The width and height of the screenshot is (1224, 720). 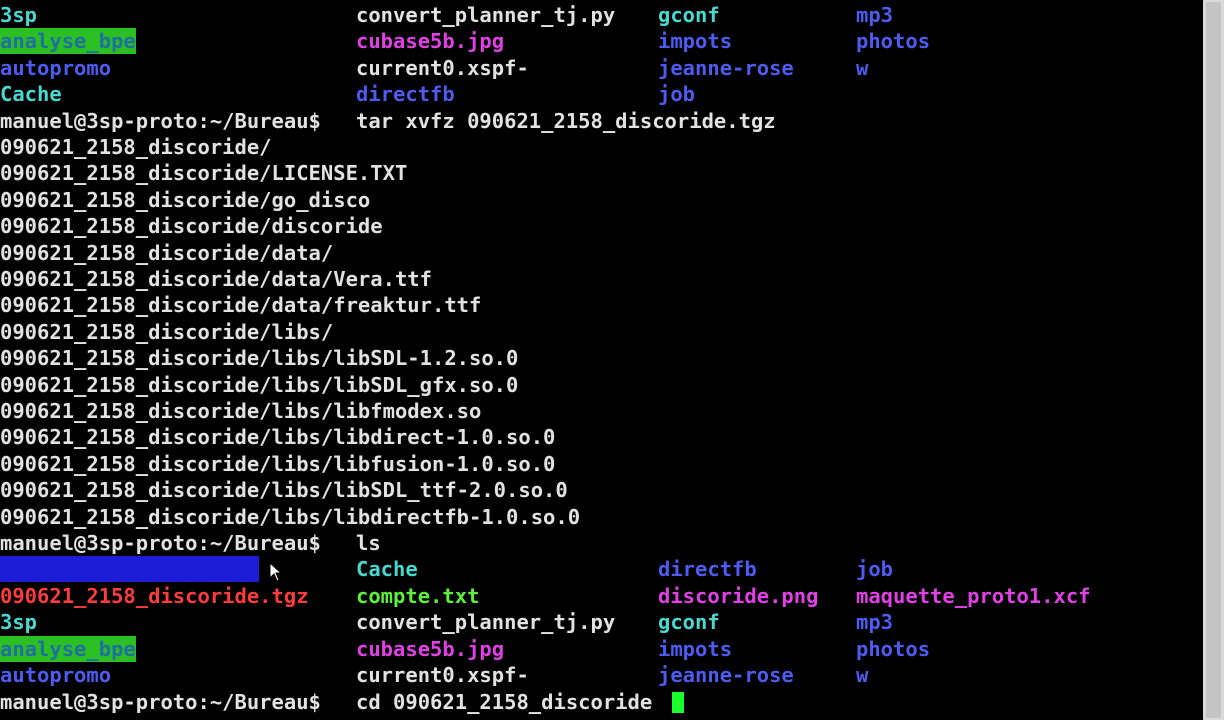 I want to click on output-text: 090621_2158_discoride/data/Vera.ttf, so click(x=216, y=279).